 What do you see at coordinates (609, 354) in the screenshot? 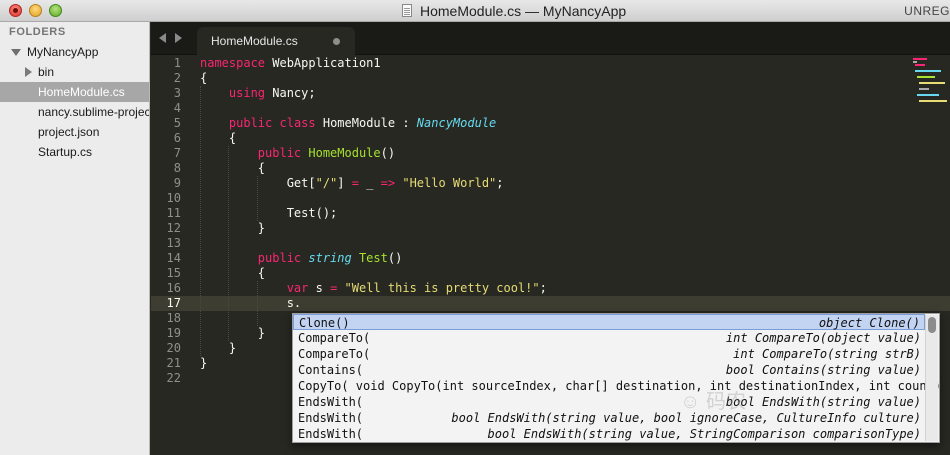
I see `autocomplete-item: CompareTo( int CompareTo(string strB)` at bounding box center [609, 354].